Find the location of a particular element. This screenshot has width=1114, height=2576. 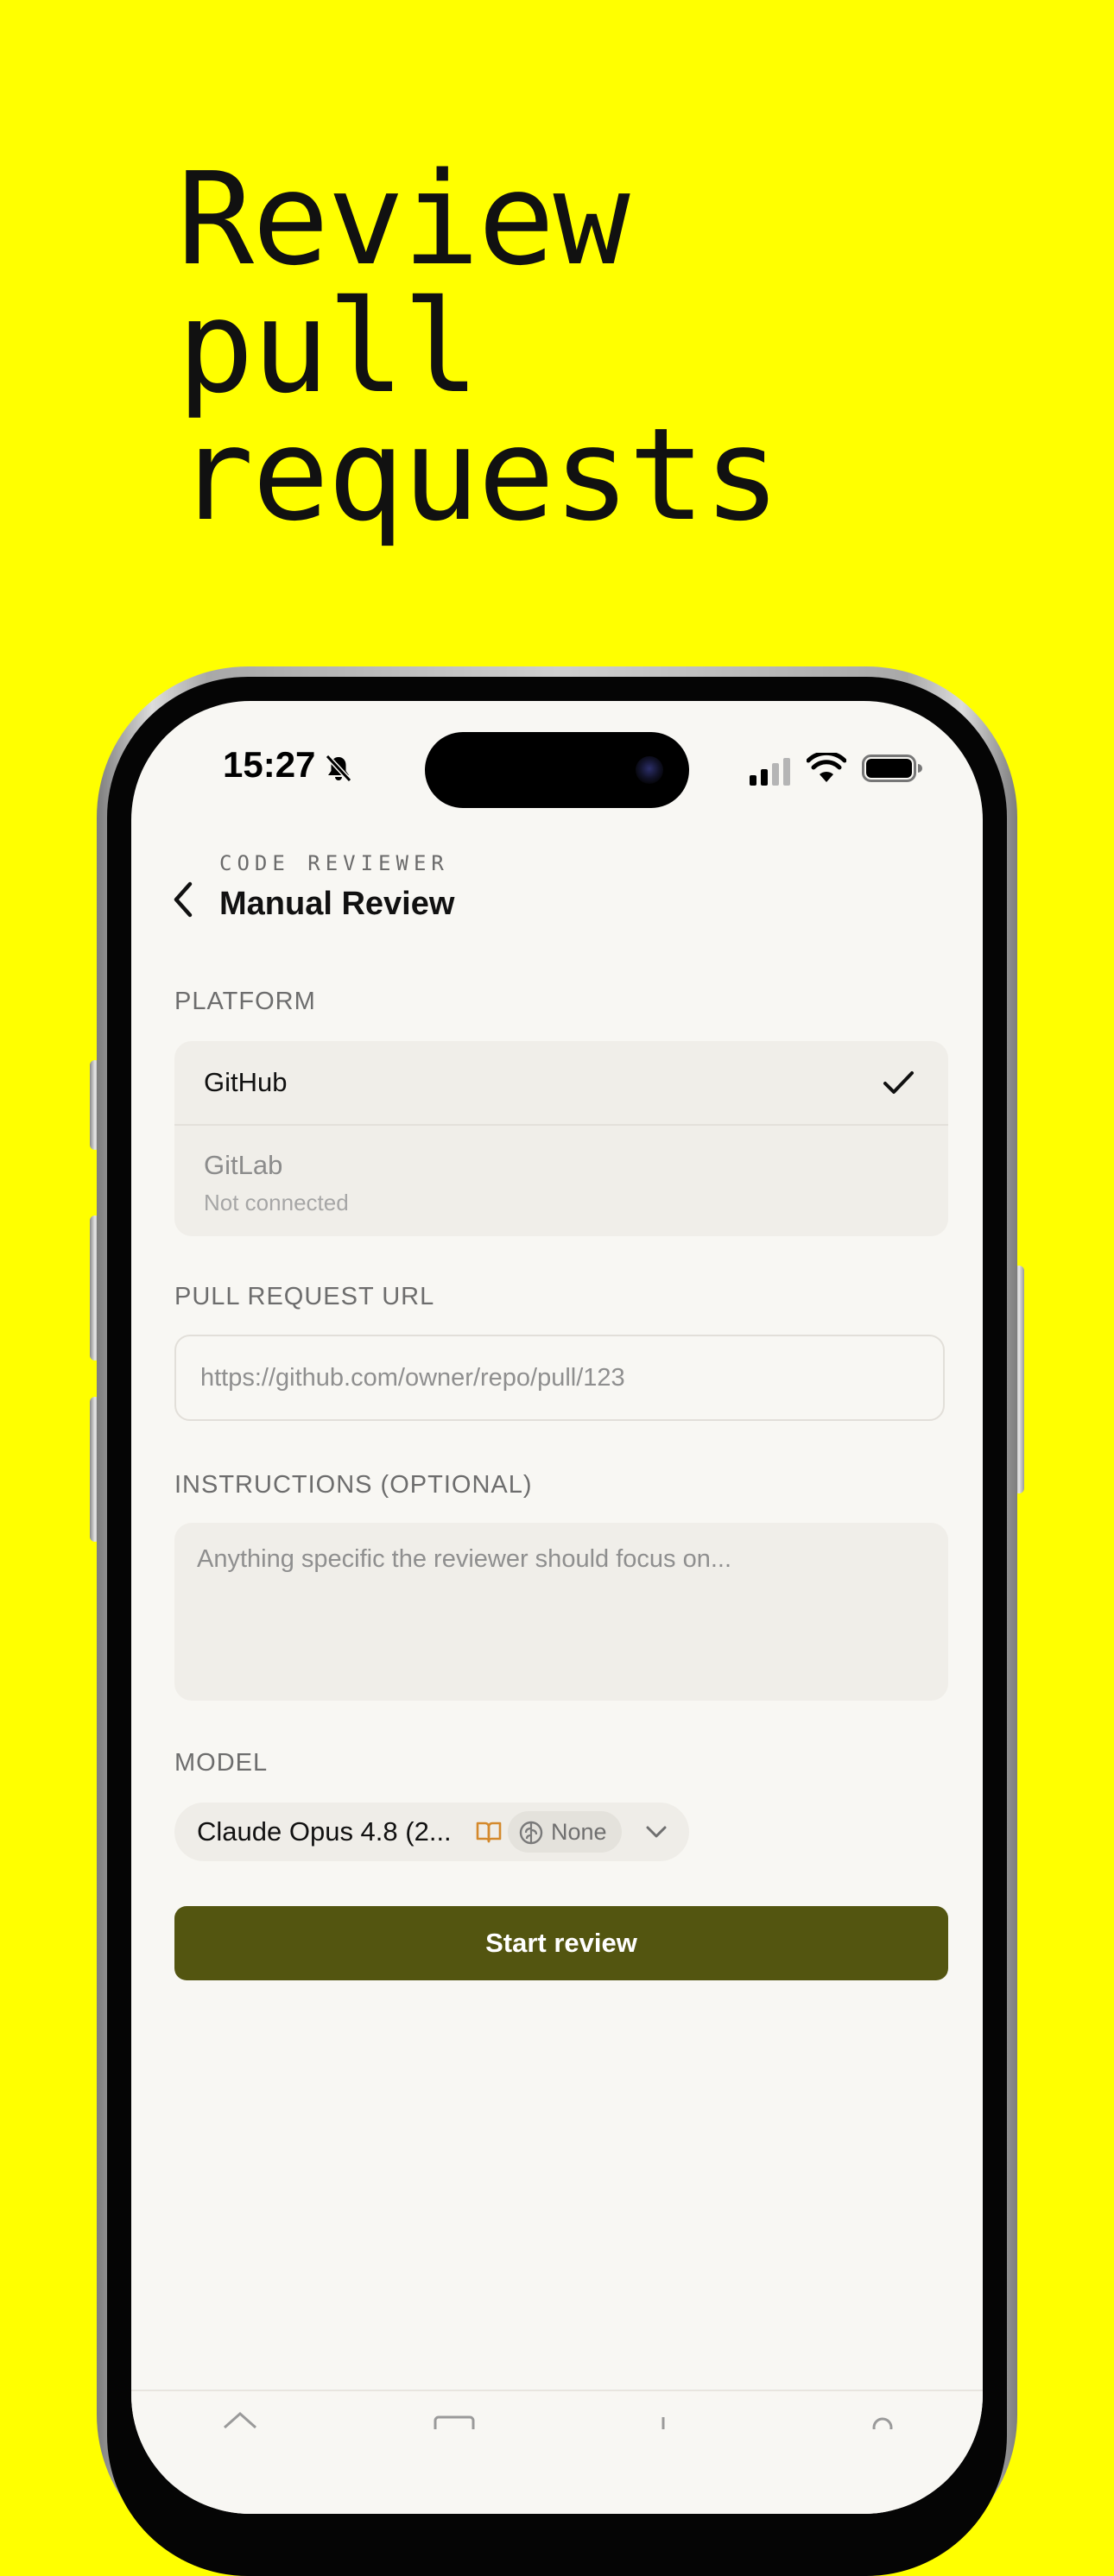

wifi-icon is located at coordinates (826, 767).